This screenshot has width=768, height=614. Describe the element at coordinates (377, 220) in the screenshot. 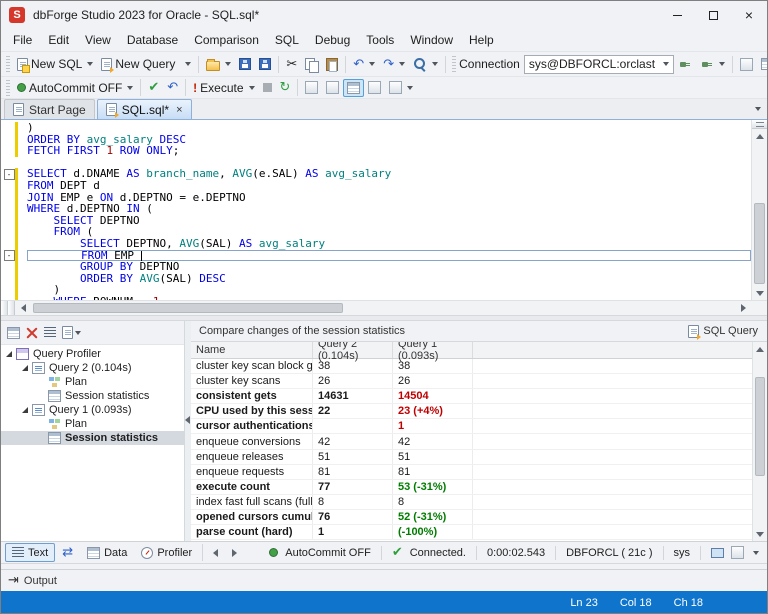

I see `code-line-9: SELECT DEPTNO` at that location.